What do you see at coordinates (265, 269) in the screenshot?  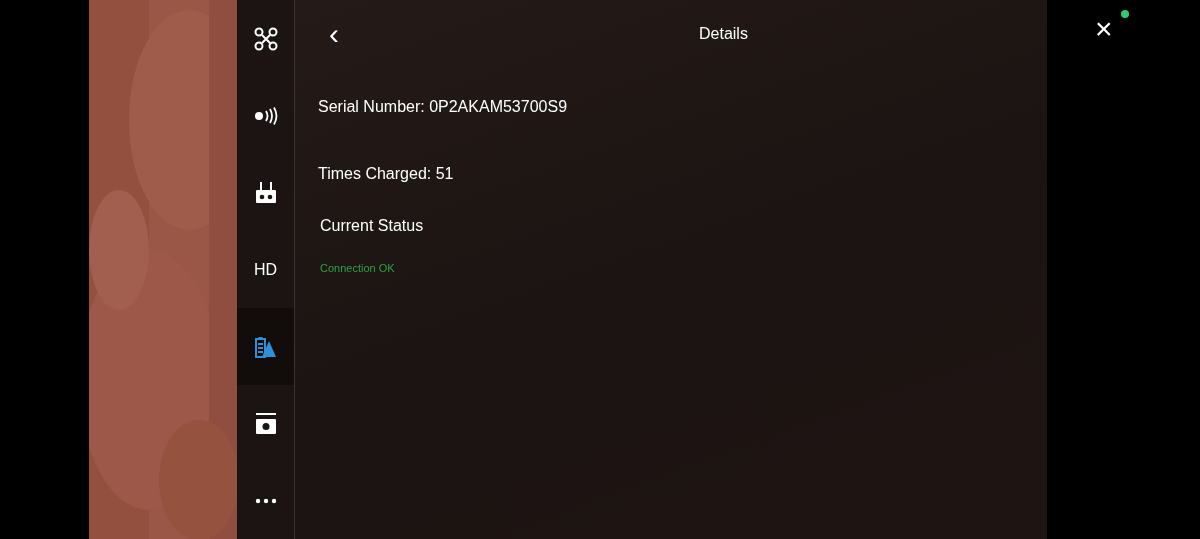 I see `sidebar-tab: HD` at bounding box center [265, 269].